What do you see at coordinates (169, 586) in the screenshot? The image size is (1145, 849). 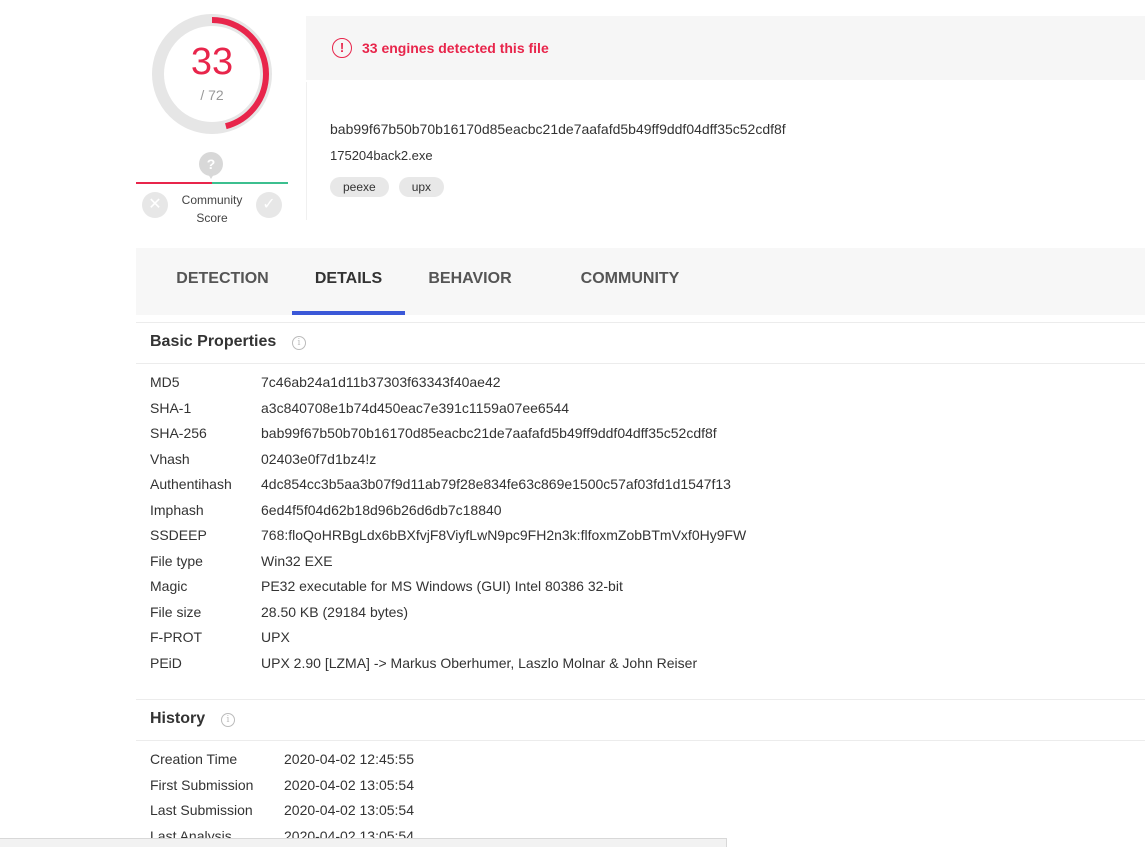 I see `property-key: Magic` at bounding box center [169, 586].